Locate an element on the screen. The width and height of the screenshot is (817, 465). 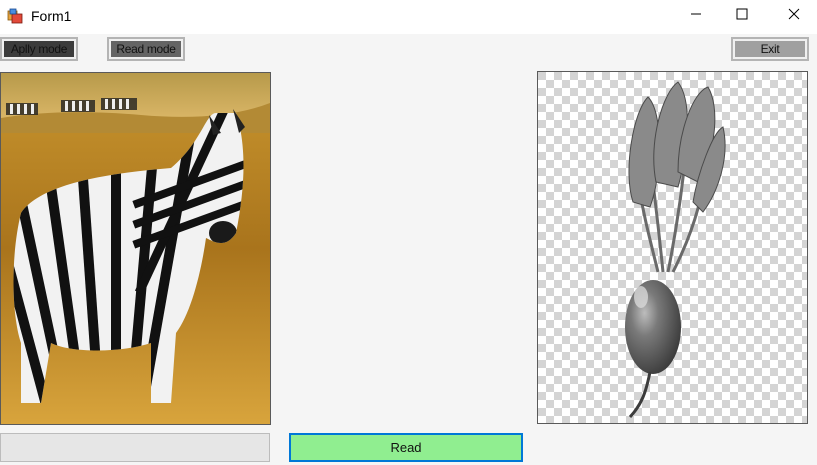
close-icon is located at coordinates (794, 16).